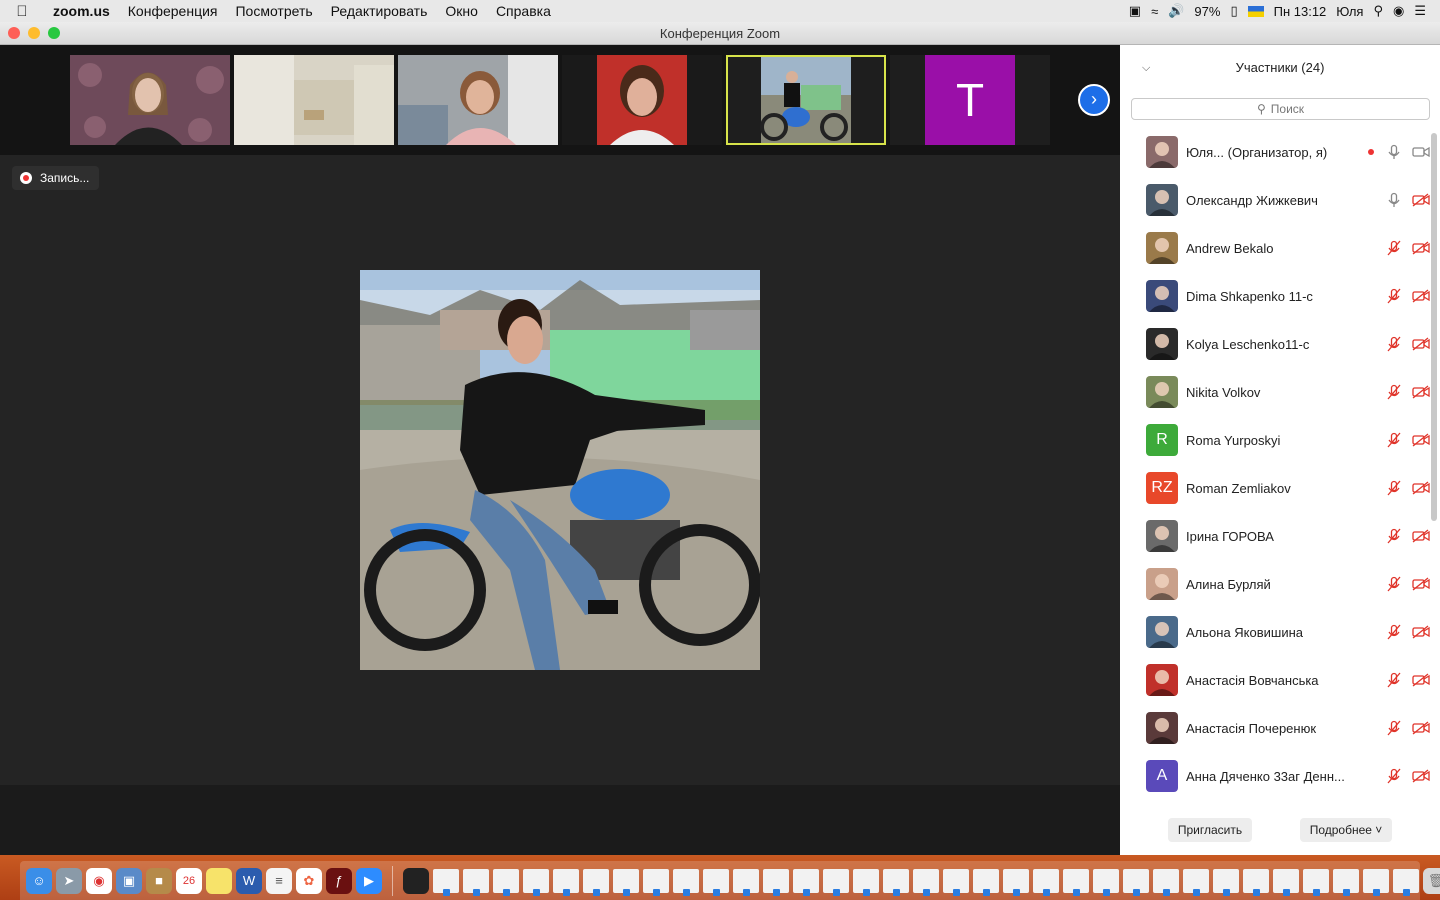 This screenshot has width=1440, height=900. What do you see at coordinates (14, 33) in the screenshot?
I see `close-window-button` at bounding box center [14, 33].